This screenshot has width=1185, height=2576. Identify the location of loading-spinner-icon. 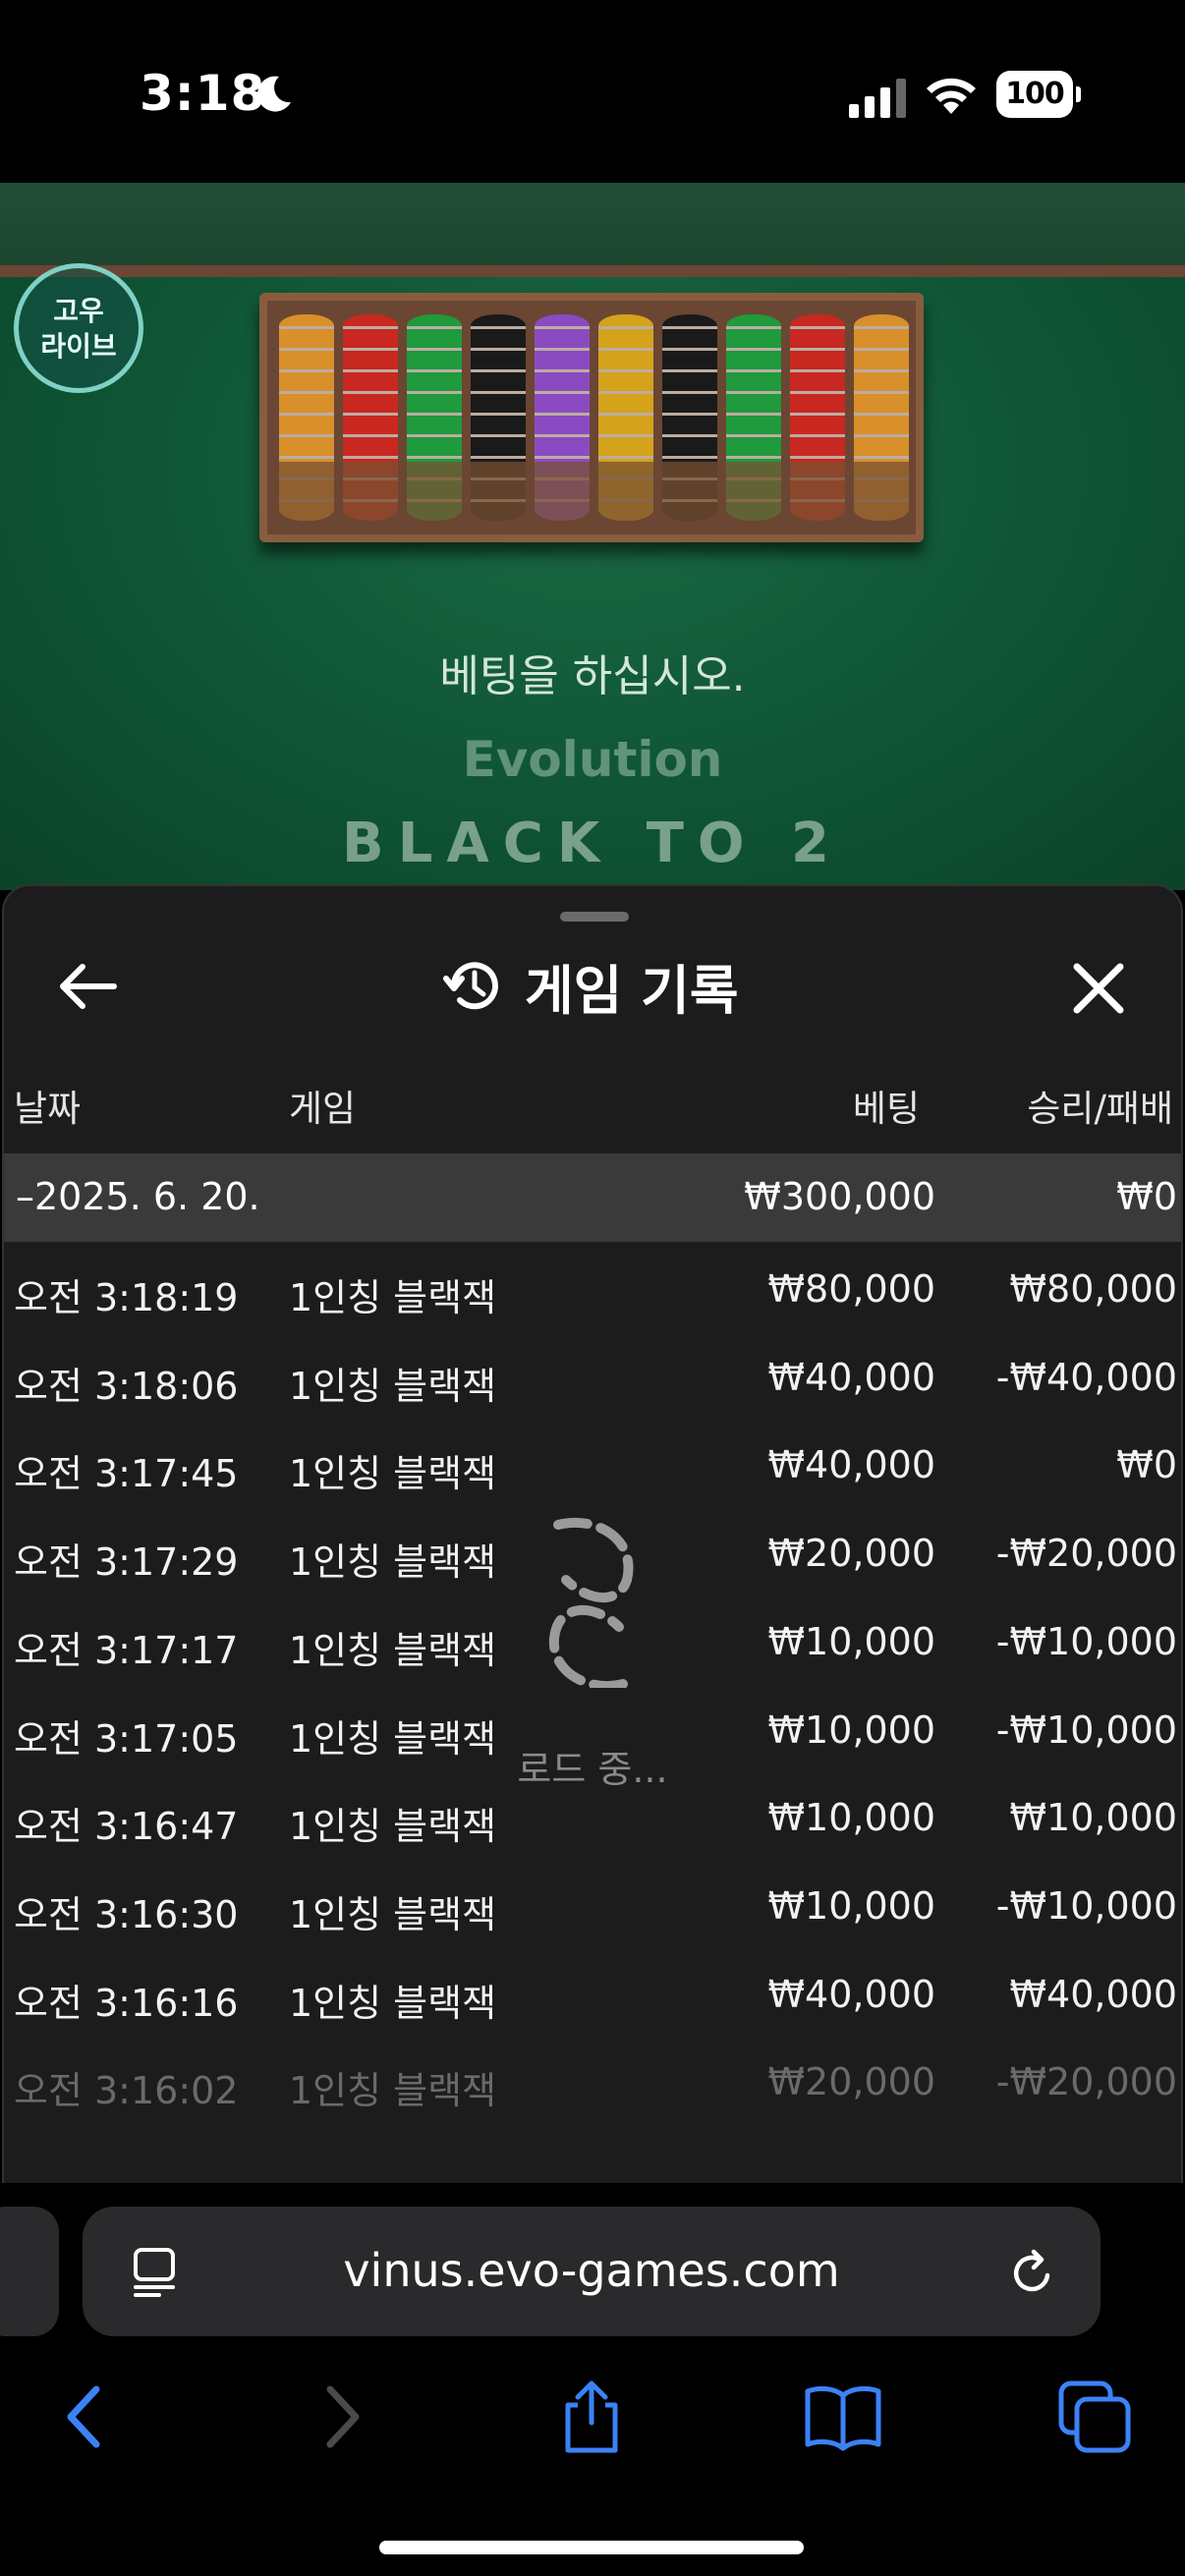
(592, 1602).